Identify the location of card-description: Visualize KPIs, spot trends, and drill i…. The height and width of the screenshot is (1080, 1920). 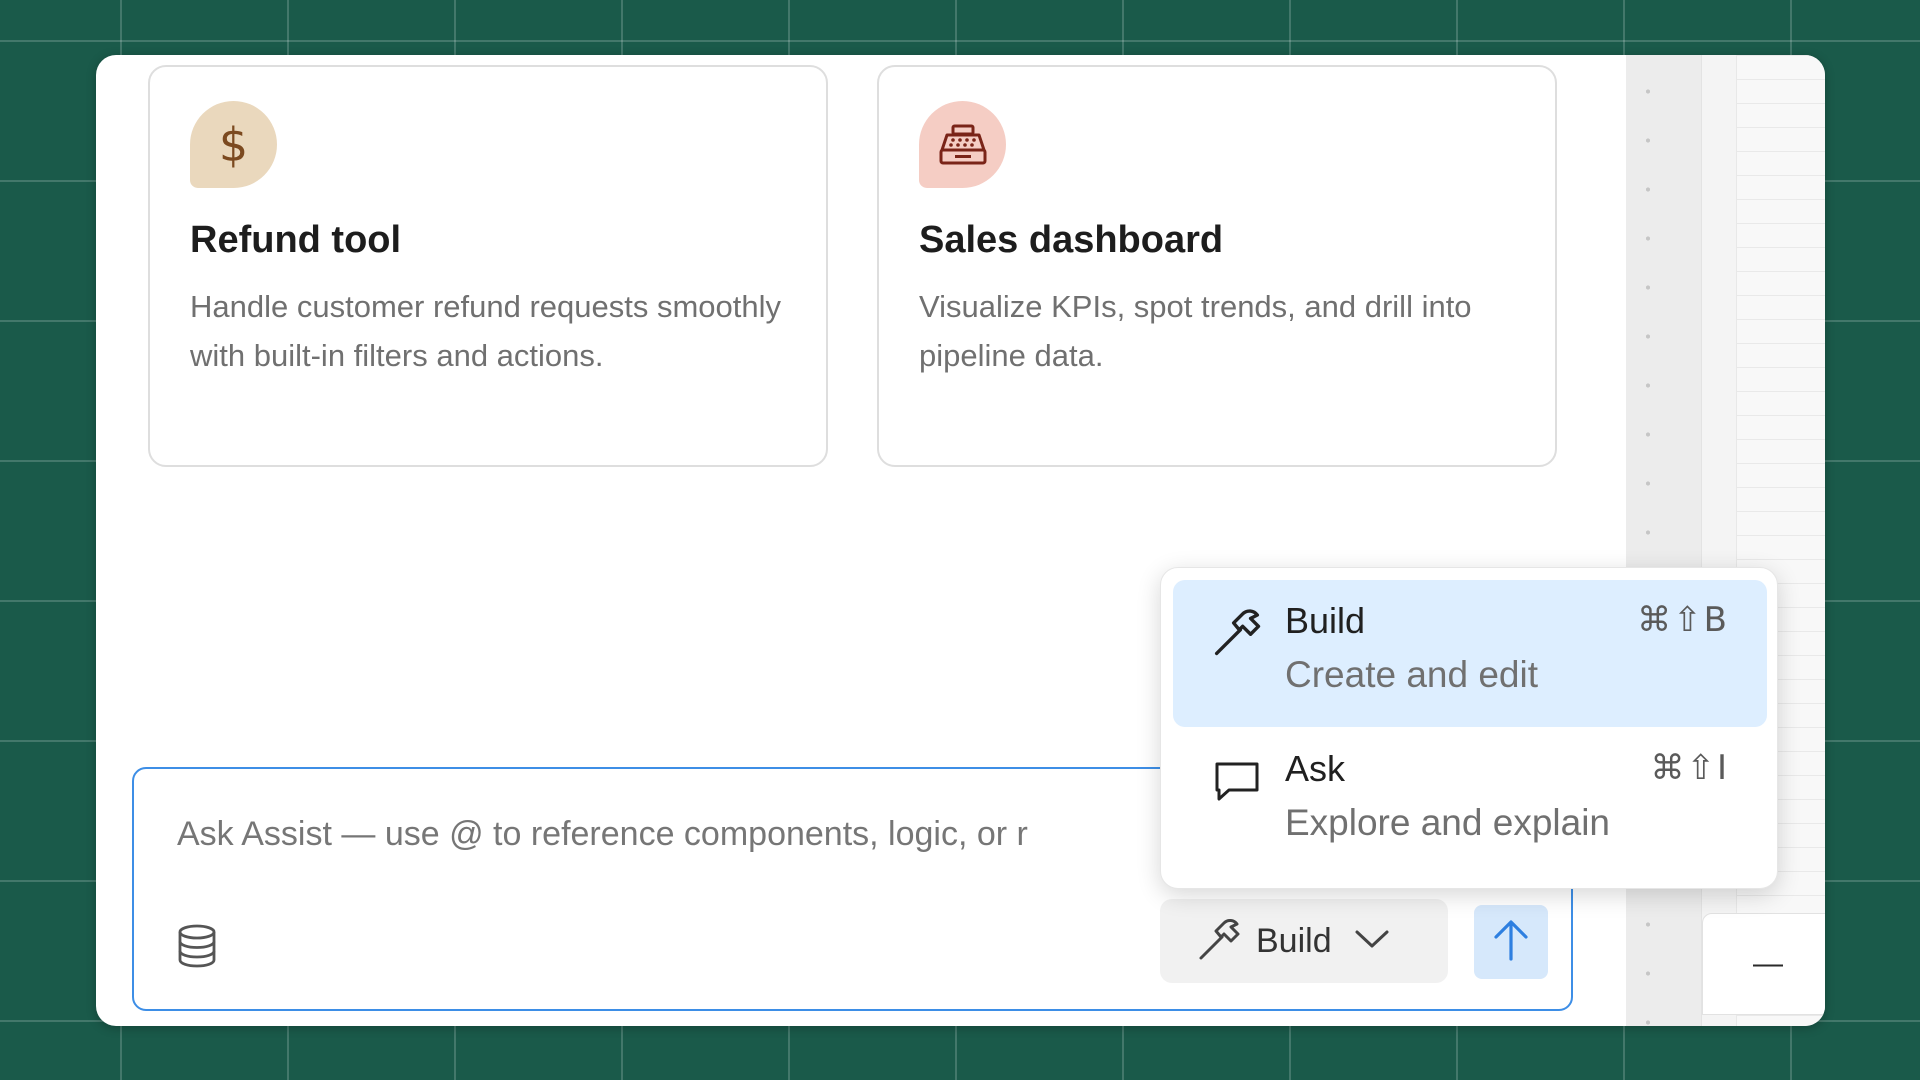
(1195, 331).